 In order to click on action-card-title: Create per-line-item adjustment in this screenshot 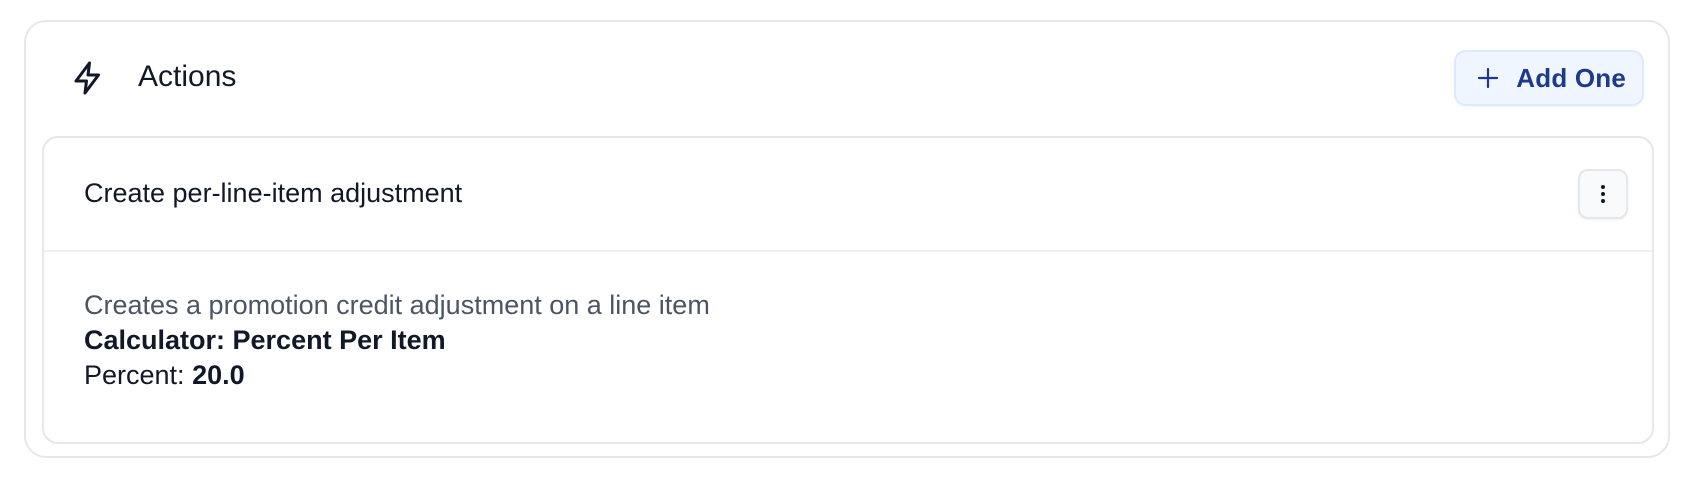, I will do `click(273, 193)`.